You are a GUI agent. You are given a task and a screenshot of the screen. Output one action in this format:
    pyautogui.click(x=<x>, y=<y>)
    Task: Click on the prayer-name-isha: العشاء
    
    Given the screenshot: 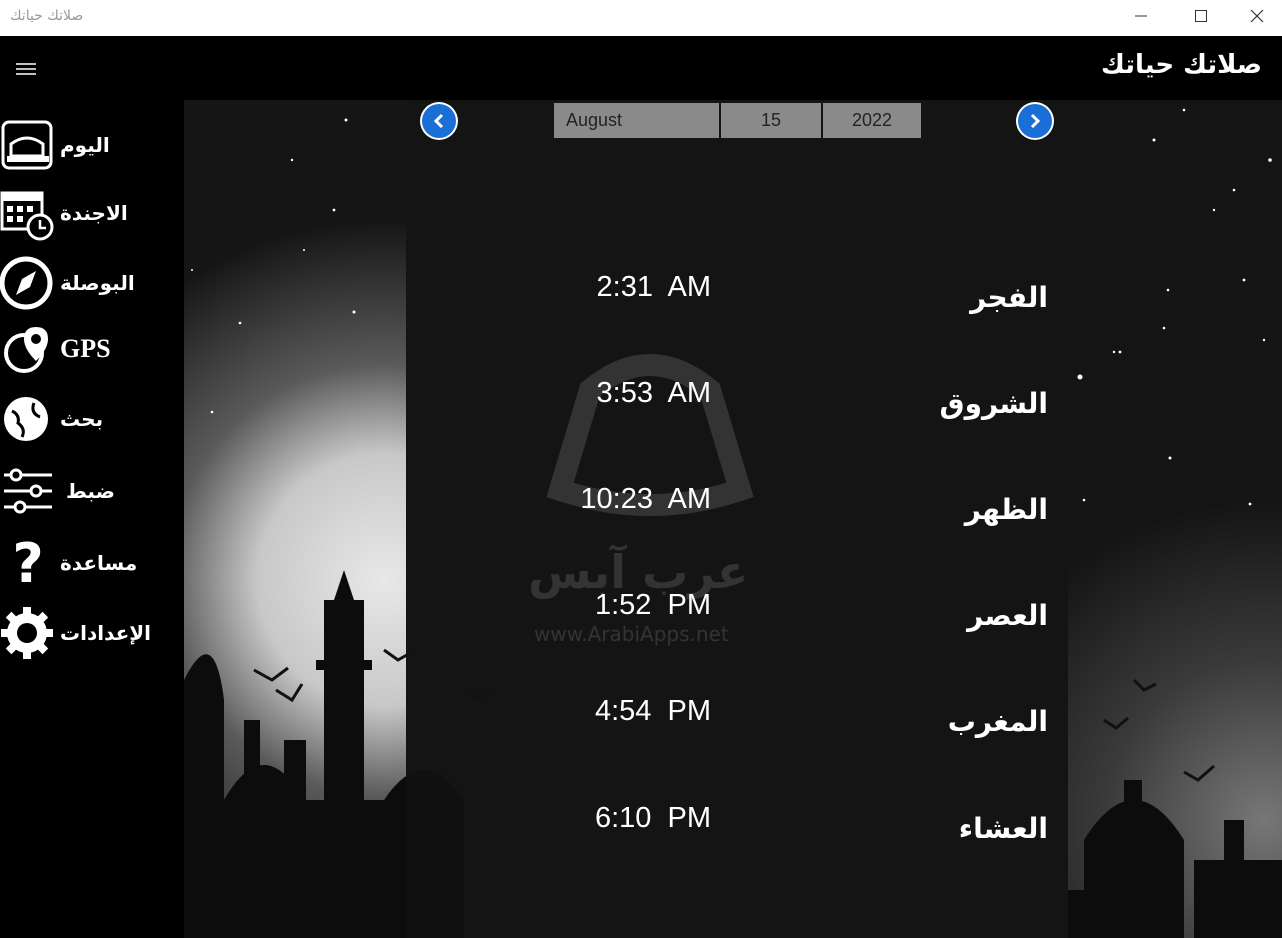 What is the action you would take?
    pyautogui.click(x=1003, y=828)
    